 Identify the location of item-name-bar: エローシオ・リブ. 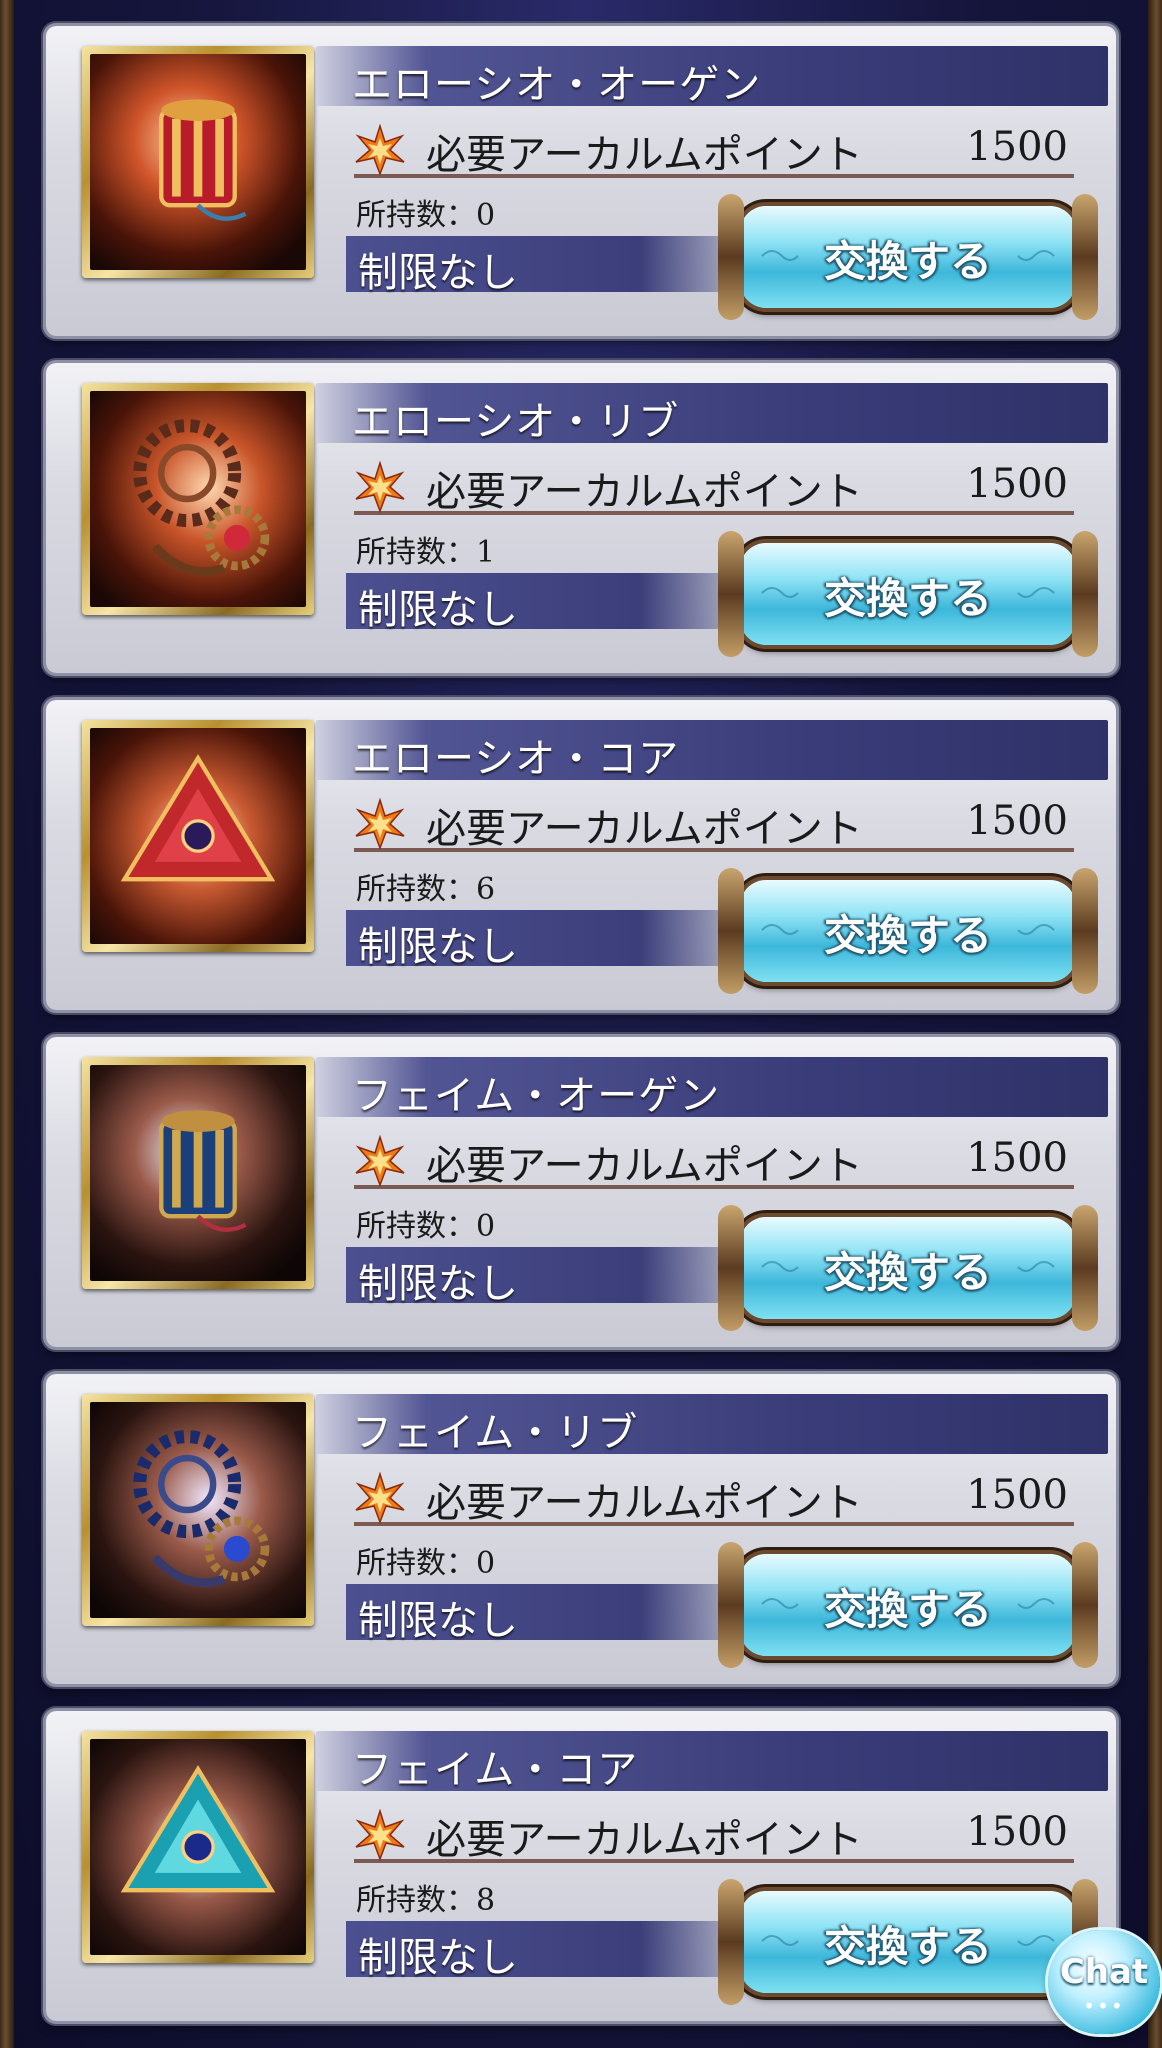
(712, 414).